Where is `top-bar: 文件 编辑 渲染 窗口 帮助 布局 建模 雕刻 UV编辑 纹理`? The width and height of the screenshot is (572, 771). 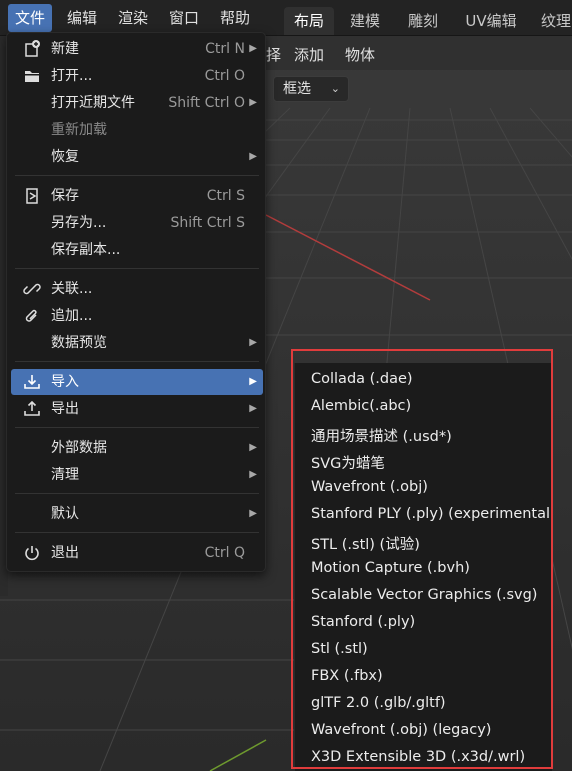 top-bar: 文件 编辑 渲染 窗口 帮助 布局 建模 雕刻 UV编辑 纹理 is located at coordinates (286, 18).